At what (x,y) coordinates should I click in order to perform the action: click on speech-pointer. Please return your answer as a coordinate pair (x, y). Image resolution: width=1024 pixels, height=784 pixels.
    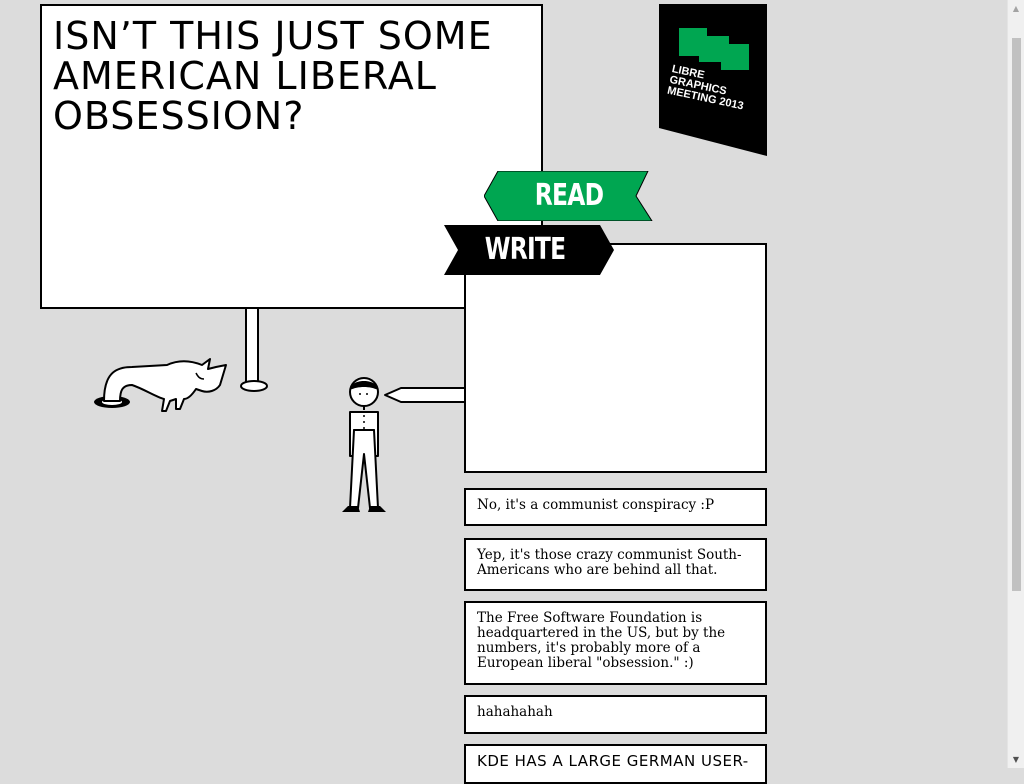
    Looking at the image, I should click on (424, 395).